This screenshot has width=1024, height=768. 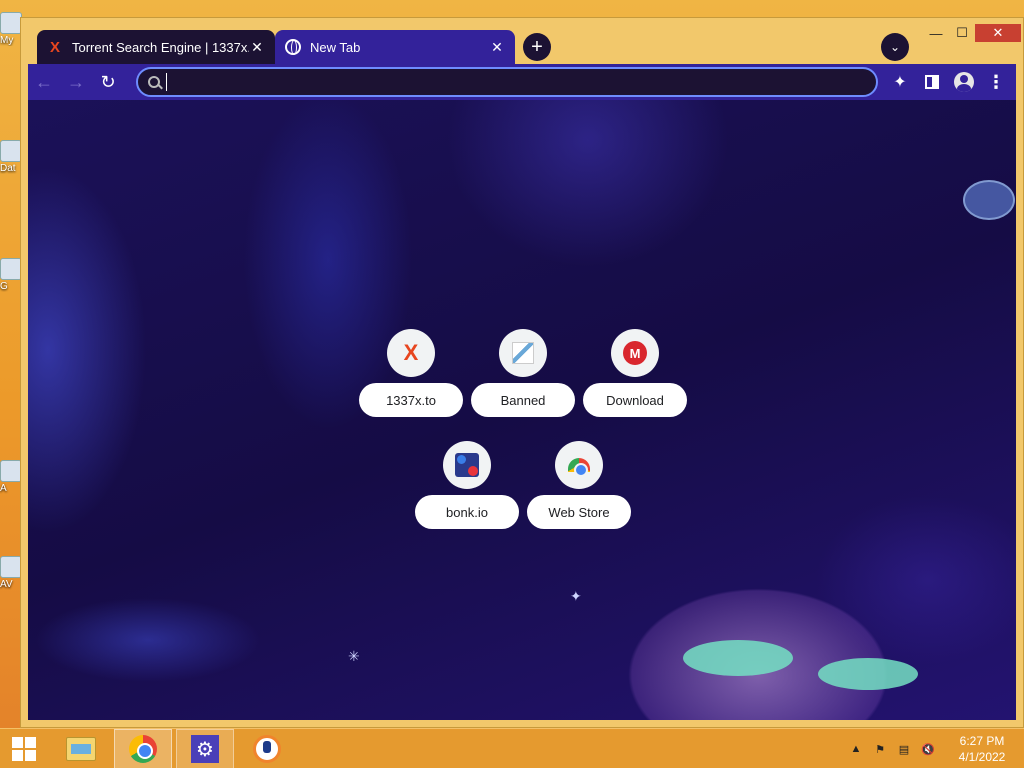 What do you see at coordinates (44, 82) in the screenshot?
I see `back-button: ←` at bounding box center [44, 82].